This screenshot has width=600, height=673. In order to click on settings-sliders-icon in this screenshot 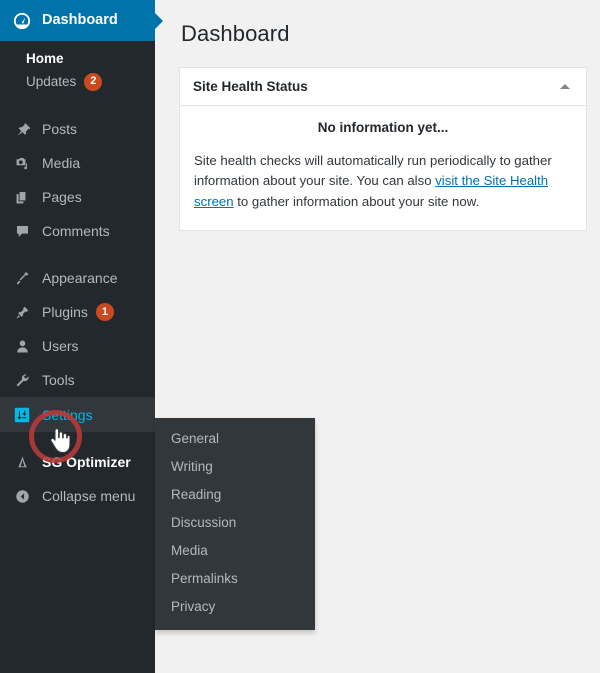, I will do `click(22, 415)`.